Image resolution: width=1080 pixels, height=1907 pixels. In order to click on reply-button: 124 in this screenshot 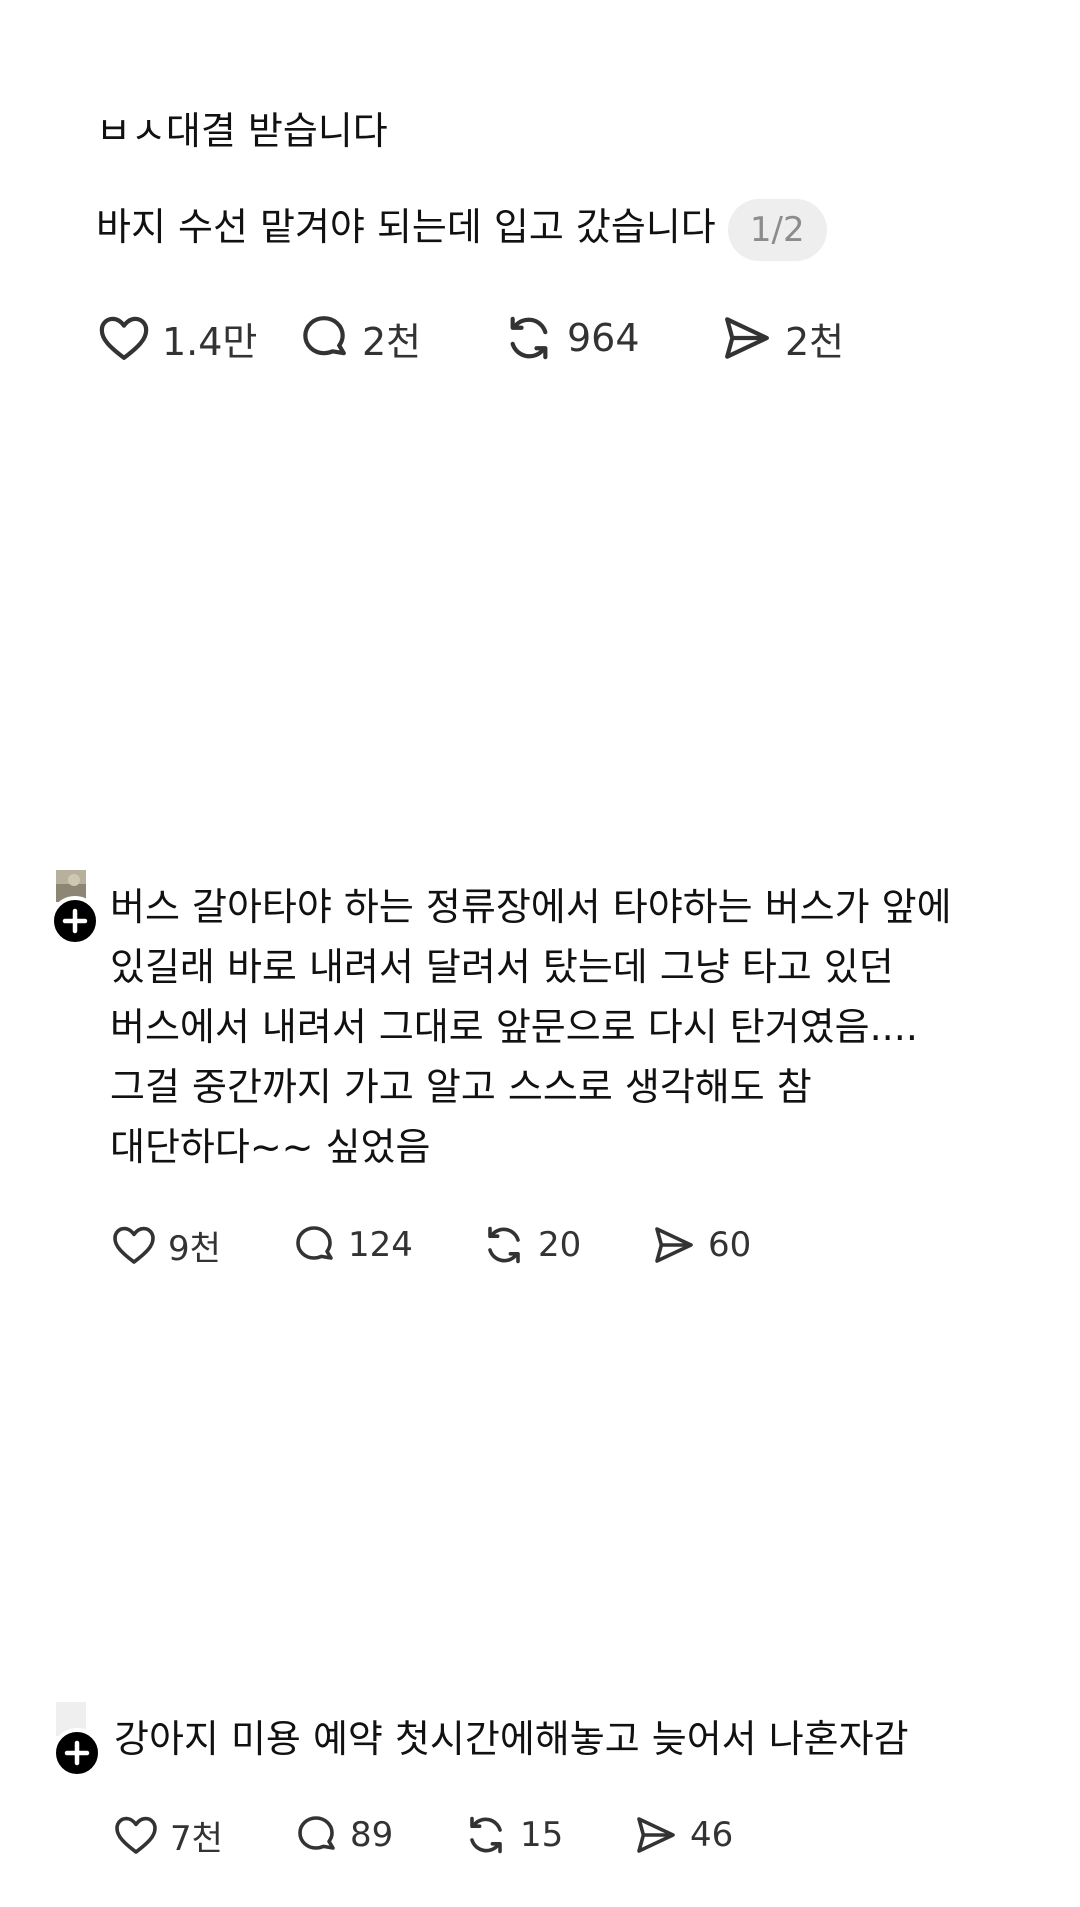, I will do `click(385, 1245)`.